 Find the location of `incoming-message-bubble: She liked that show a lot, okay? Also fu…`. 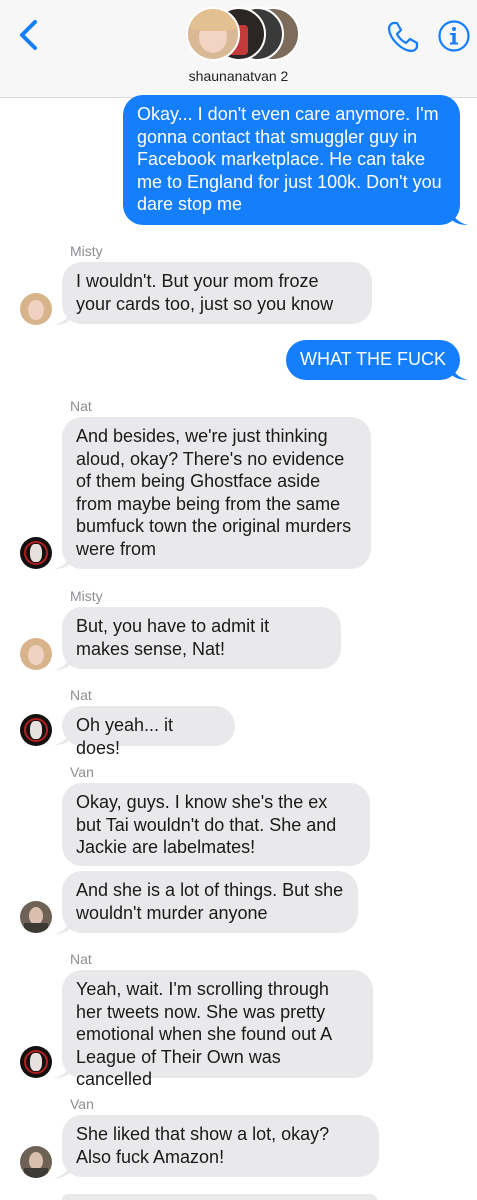

incoming-message-bubble: She liked that show a lot, okay? Also fu… is located at coordinates (220, 1146).